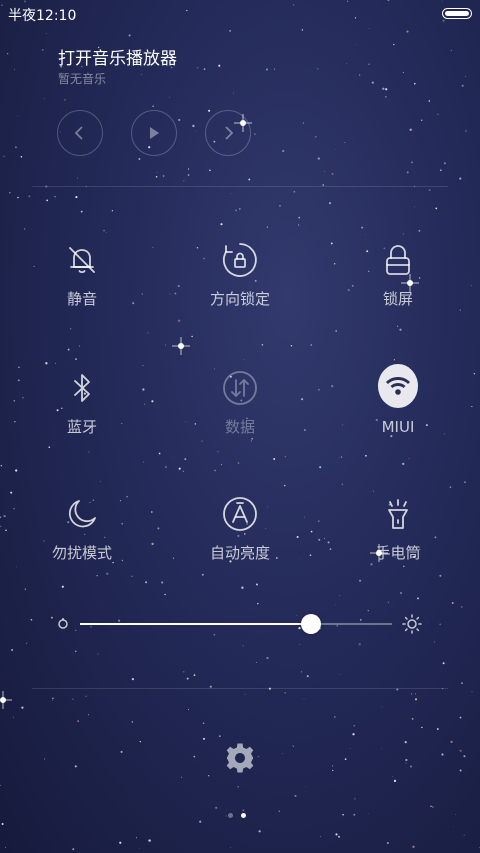 This screenshot has height=853, width=480. I want to click on rotation-lock-icon, so click(240, 260).